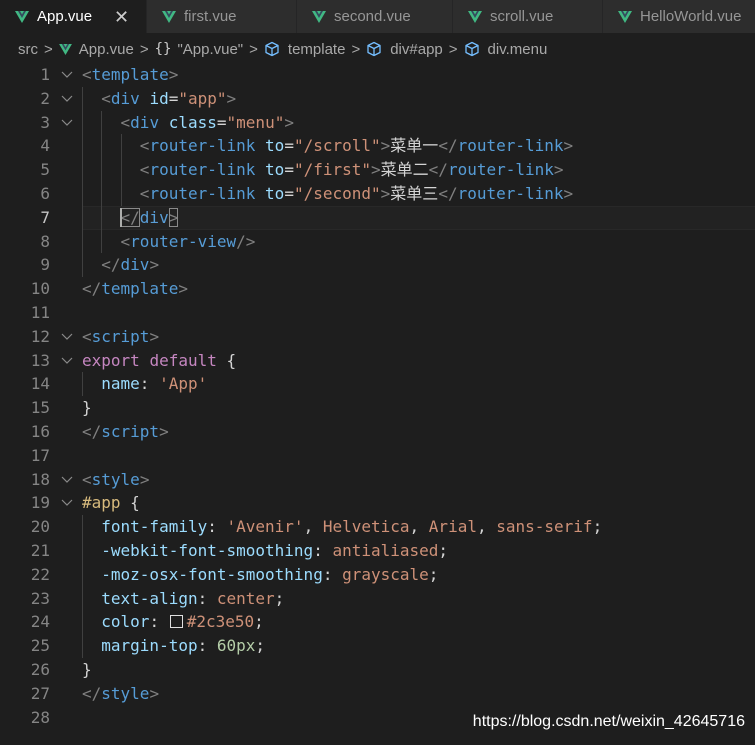 This screenshot has height=745, width=755. I want to click on code-text: }, so click(87, 408).